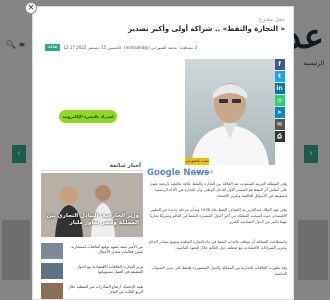  I want to click on email-icon: ✉, so click(279, 124).